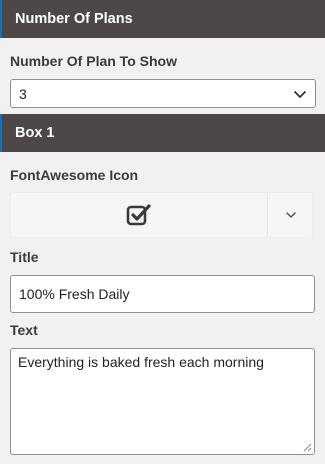 The height and width of the screenshot is (464, 325). I want to click on icon-picker-toggle, so click(291, 215).